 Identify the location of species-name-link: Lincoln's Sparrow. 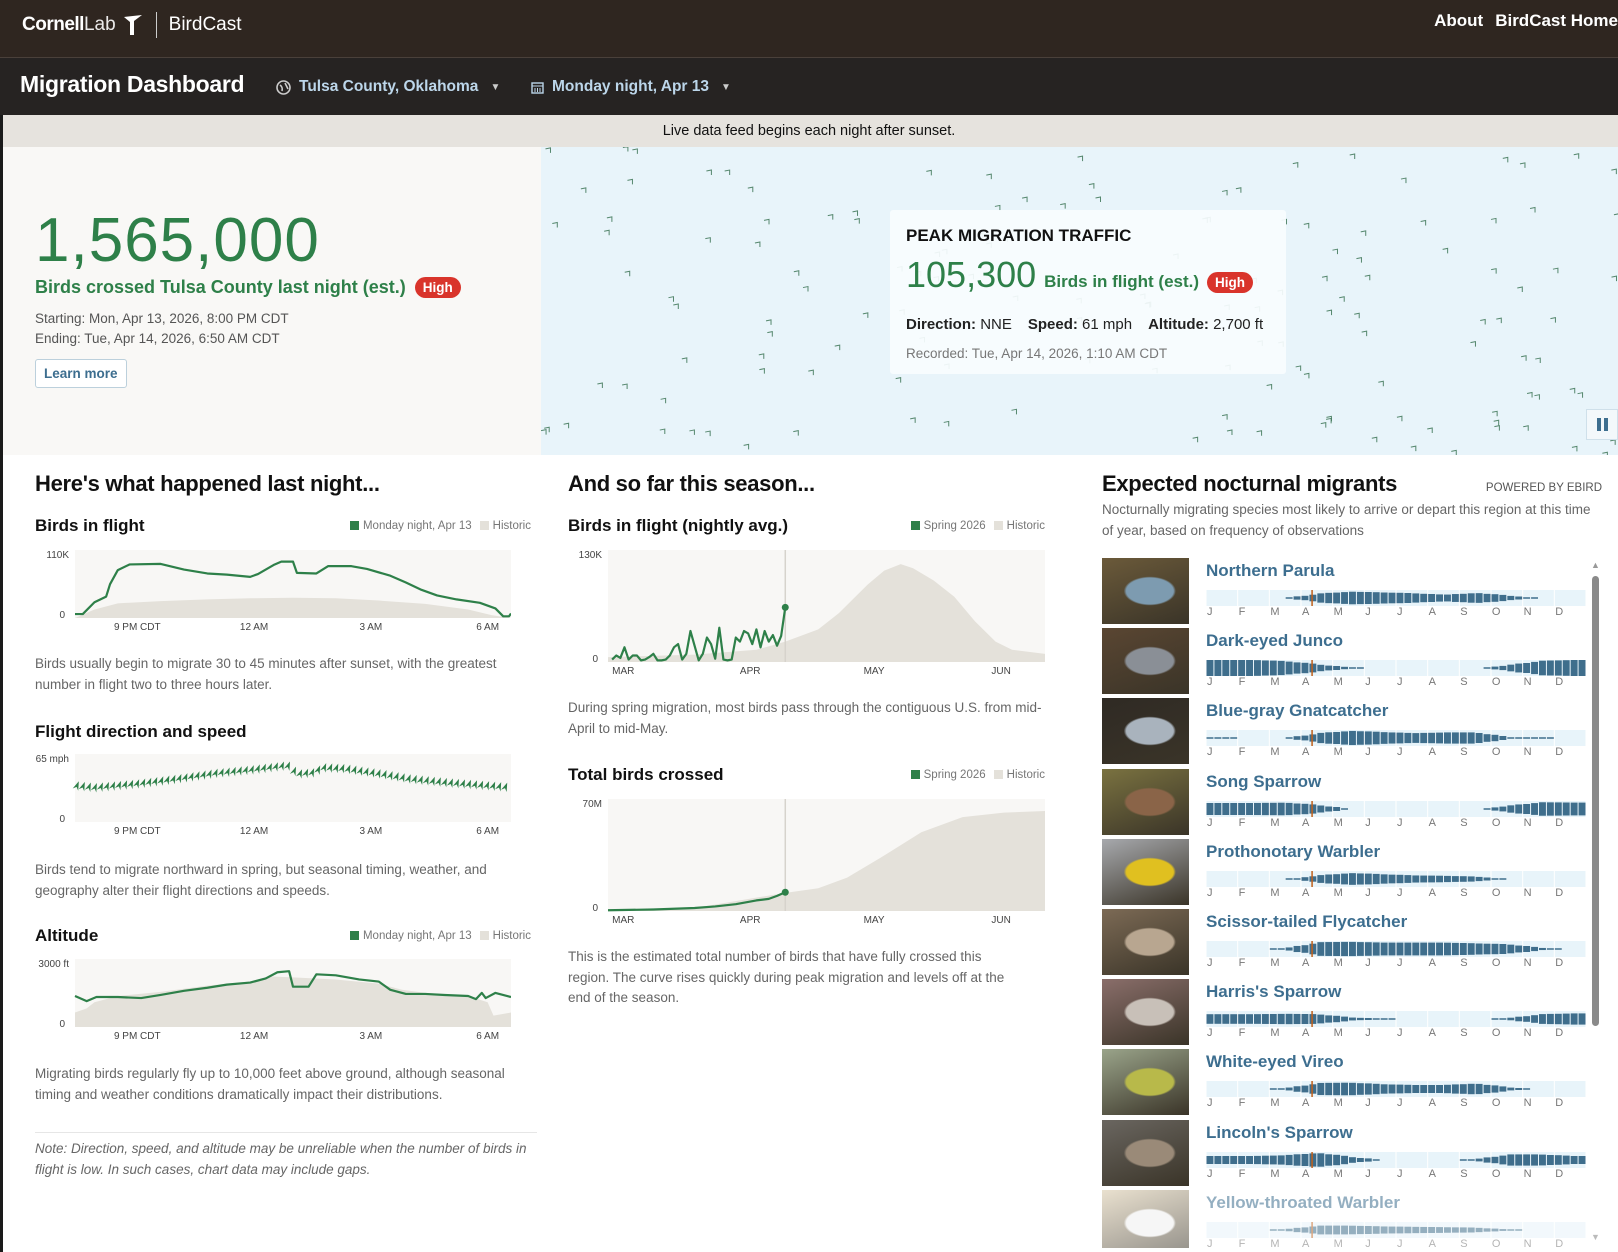
(1279, 1133).